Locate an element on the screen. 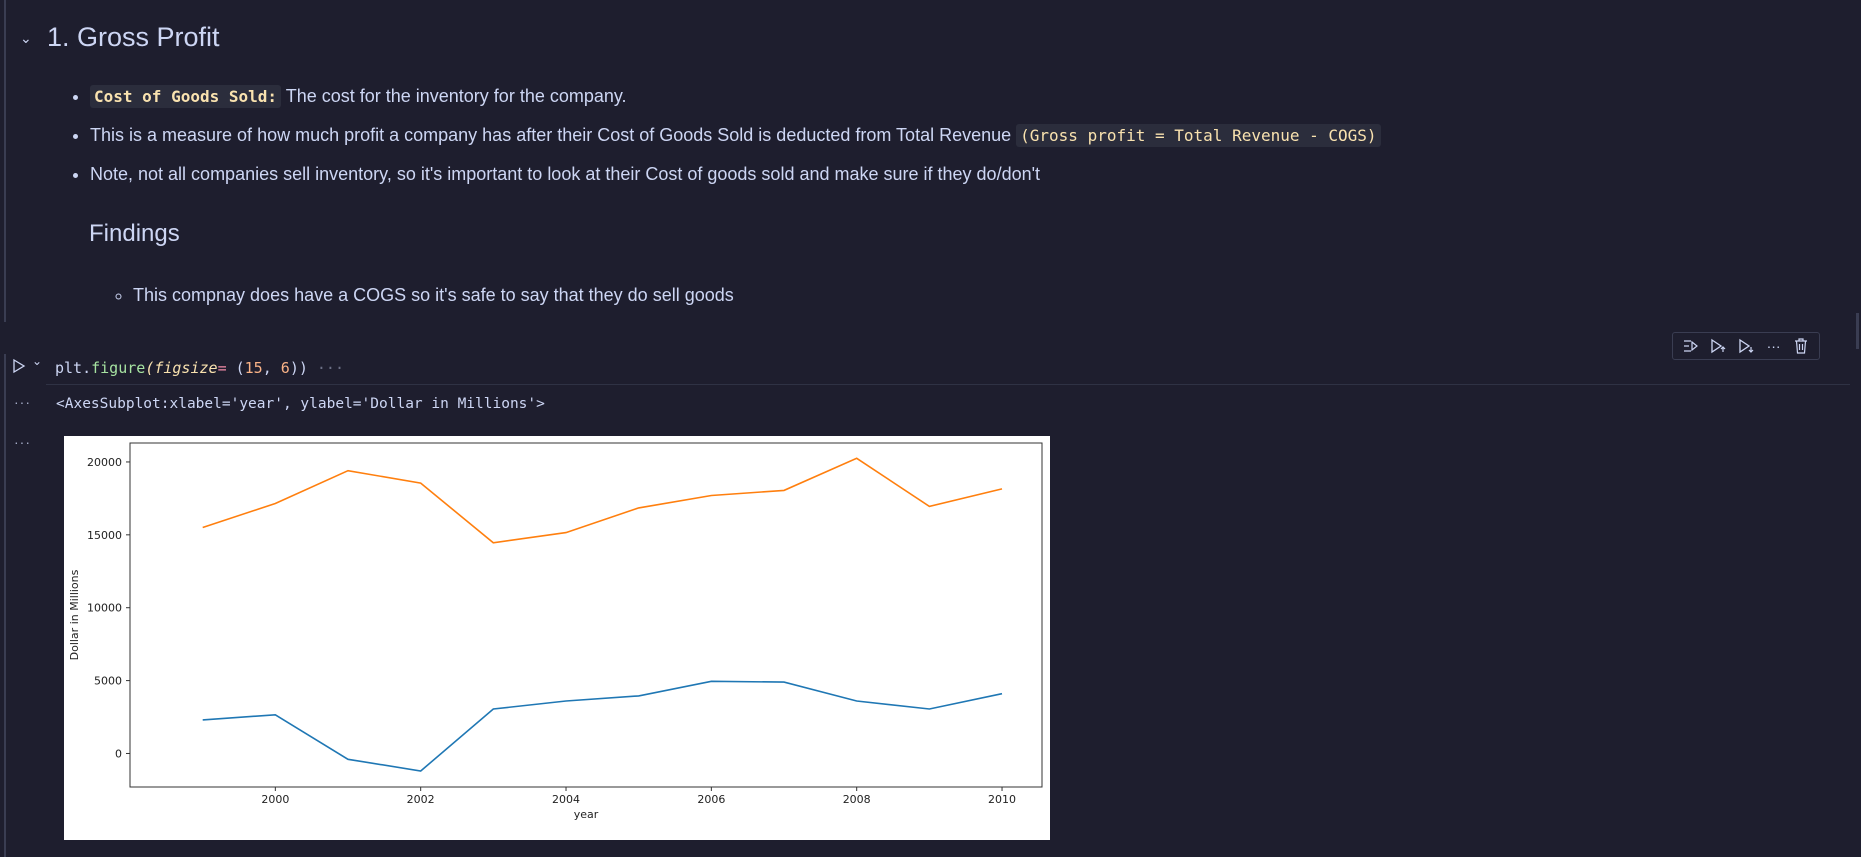 This screenshot has height=857, width=1861. code-token: 6 is located at coordinates (285, 368).